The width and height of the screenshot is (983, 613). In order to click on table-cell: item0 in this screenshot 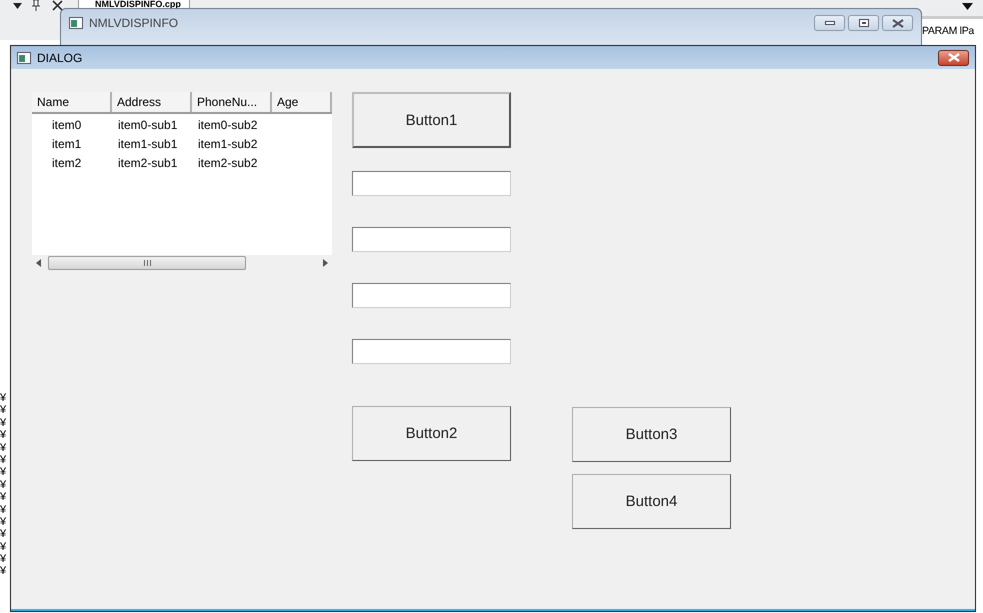, I will do `click(67, 125)`.